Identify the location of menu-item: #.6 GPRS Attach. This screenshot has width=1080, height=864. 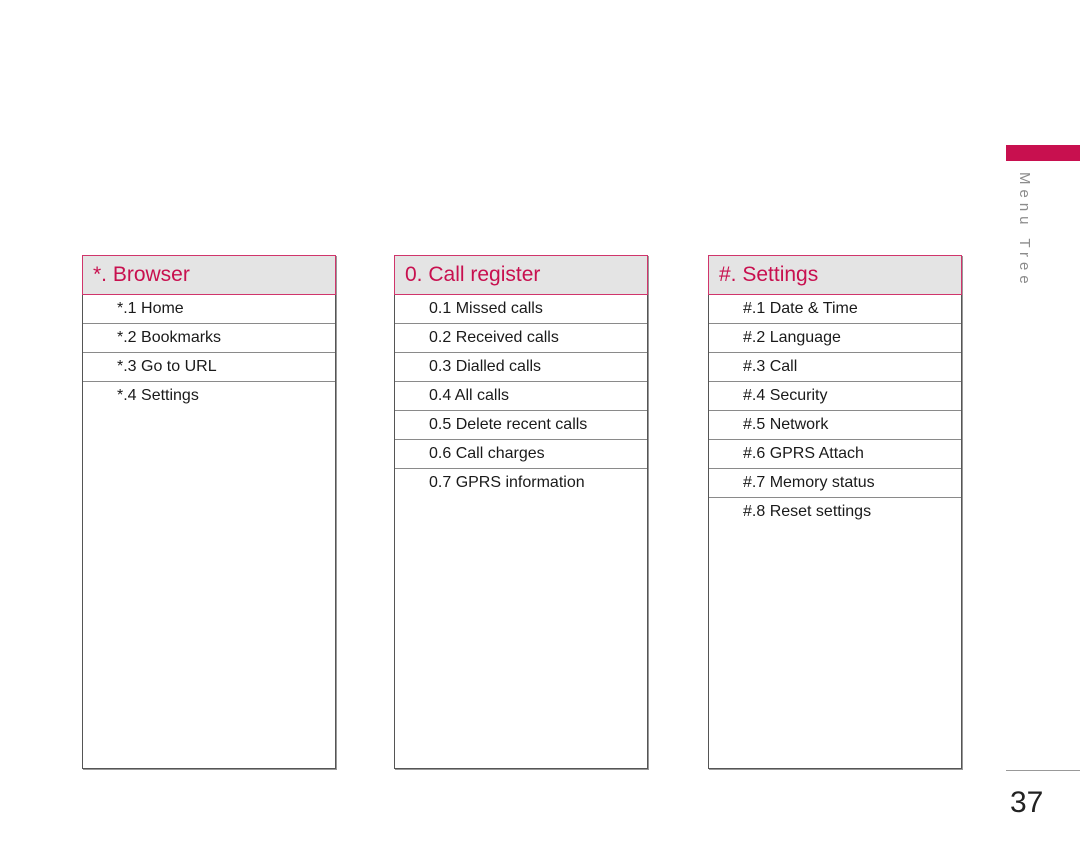
(835, 454).